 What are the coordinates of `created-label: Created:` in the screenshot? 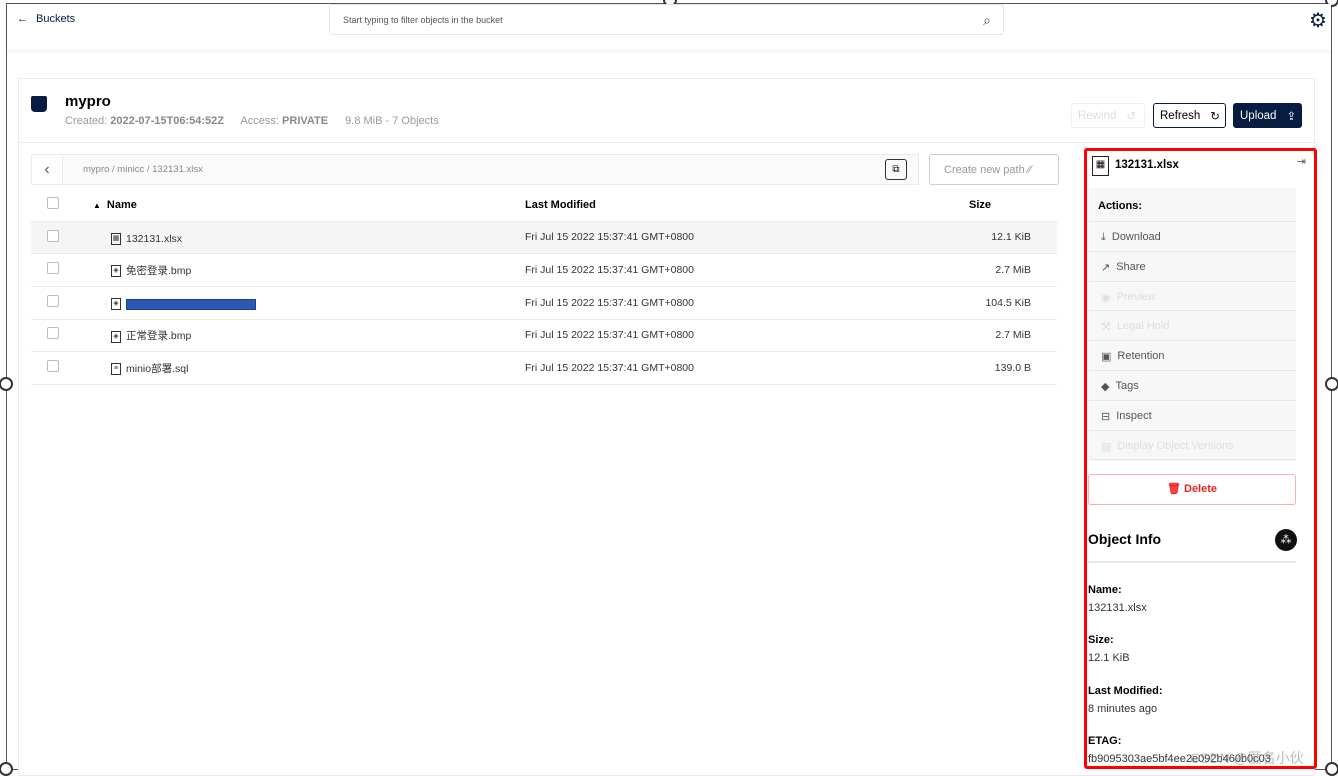 It's located at (86, 121).